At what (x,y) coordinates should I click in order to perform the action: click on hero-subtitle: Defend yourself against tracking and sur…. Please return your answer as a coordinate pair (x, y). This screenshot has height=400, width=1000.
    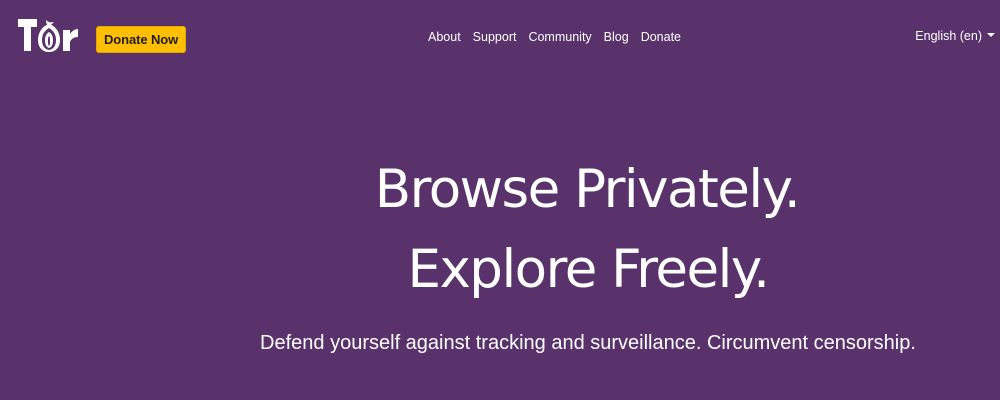
    Looking at the image, I should click on (588, 343).